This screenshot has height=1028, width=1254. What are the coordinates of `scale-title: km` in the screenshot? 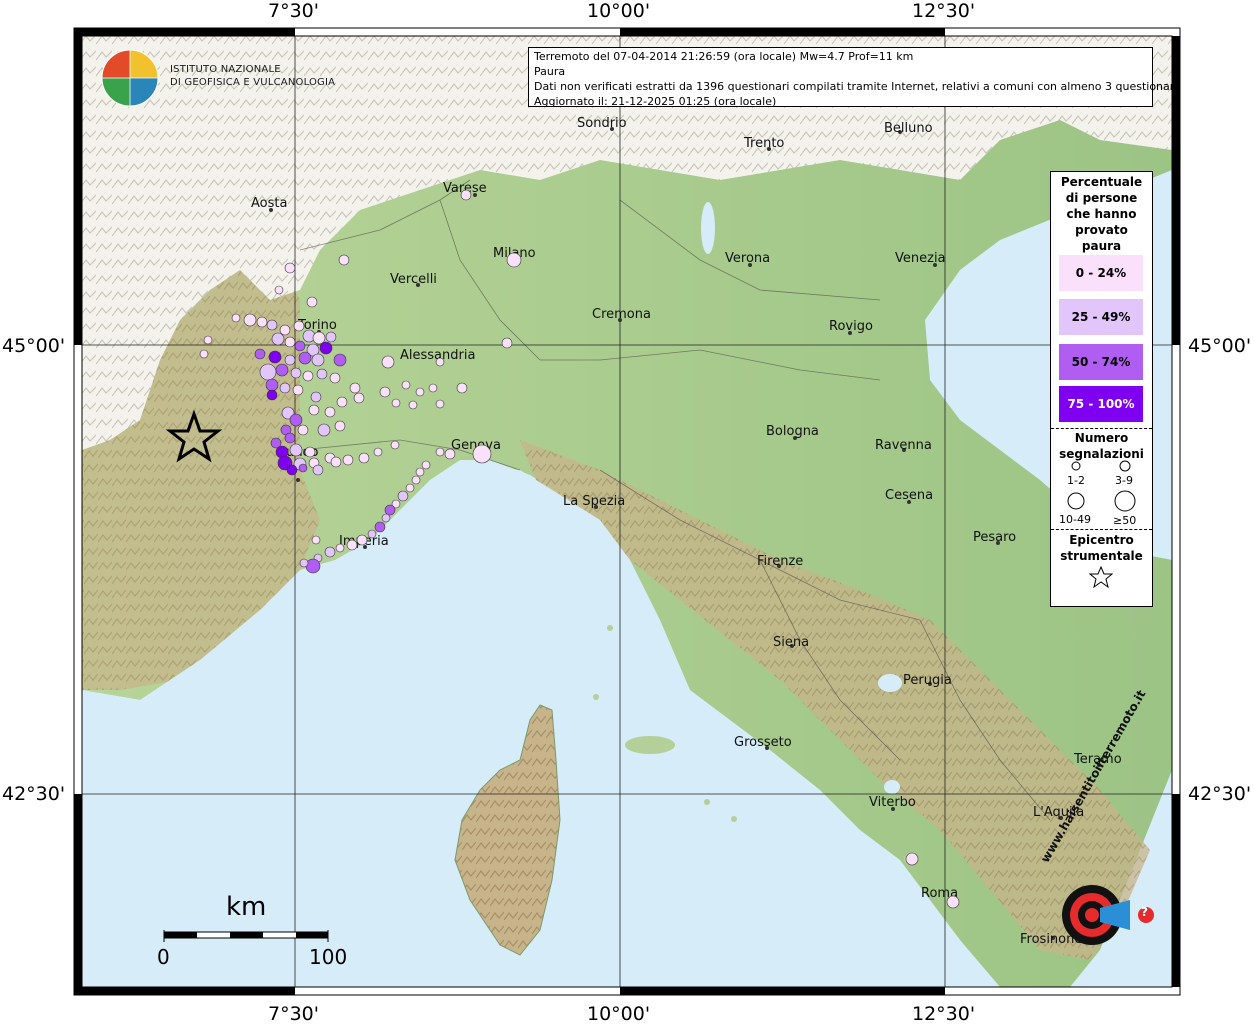 It's located at (246, 907).